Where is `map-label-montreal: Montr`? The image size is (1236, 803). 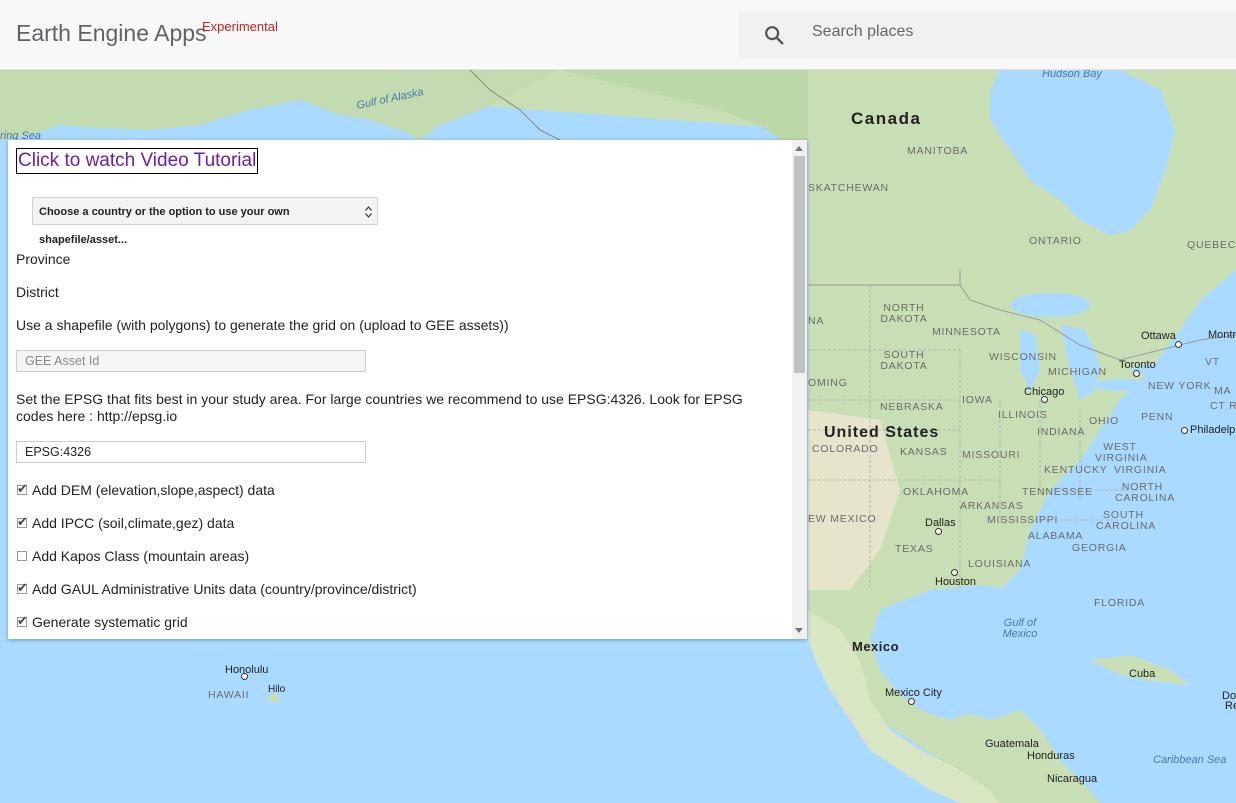 map-label-montreal: Montr is located at coordinates (1222, 335).